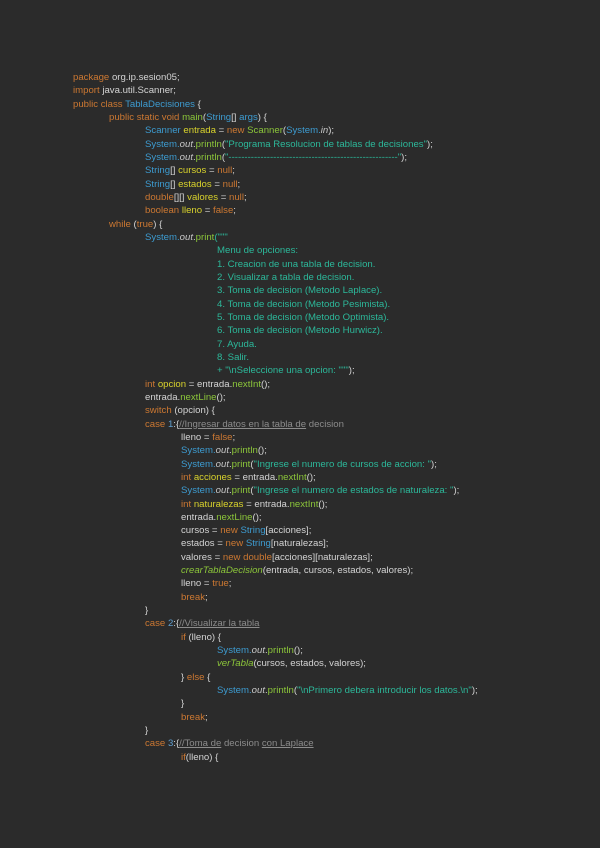  Describe the element at coordinates (258, 251) in the screenshot. I see `code-token-str: Menu de opciones:` at that location.